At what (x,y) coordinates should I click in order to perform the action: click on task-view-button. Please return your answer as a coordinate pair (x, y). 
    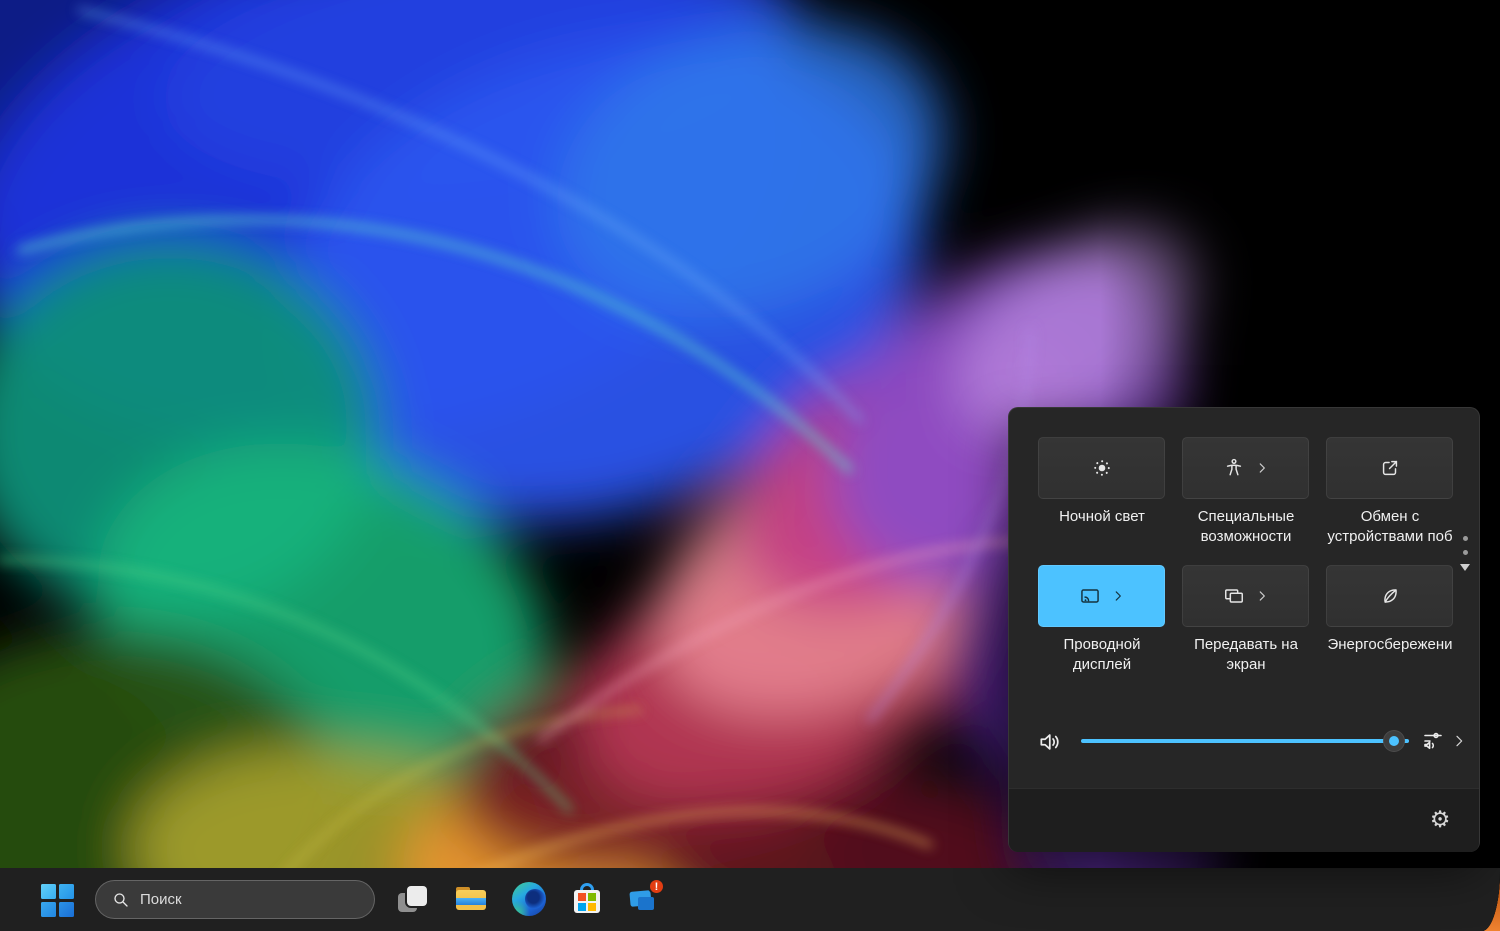
    Looking at the image, I should click on (413, 899).